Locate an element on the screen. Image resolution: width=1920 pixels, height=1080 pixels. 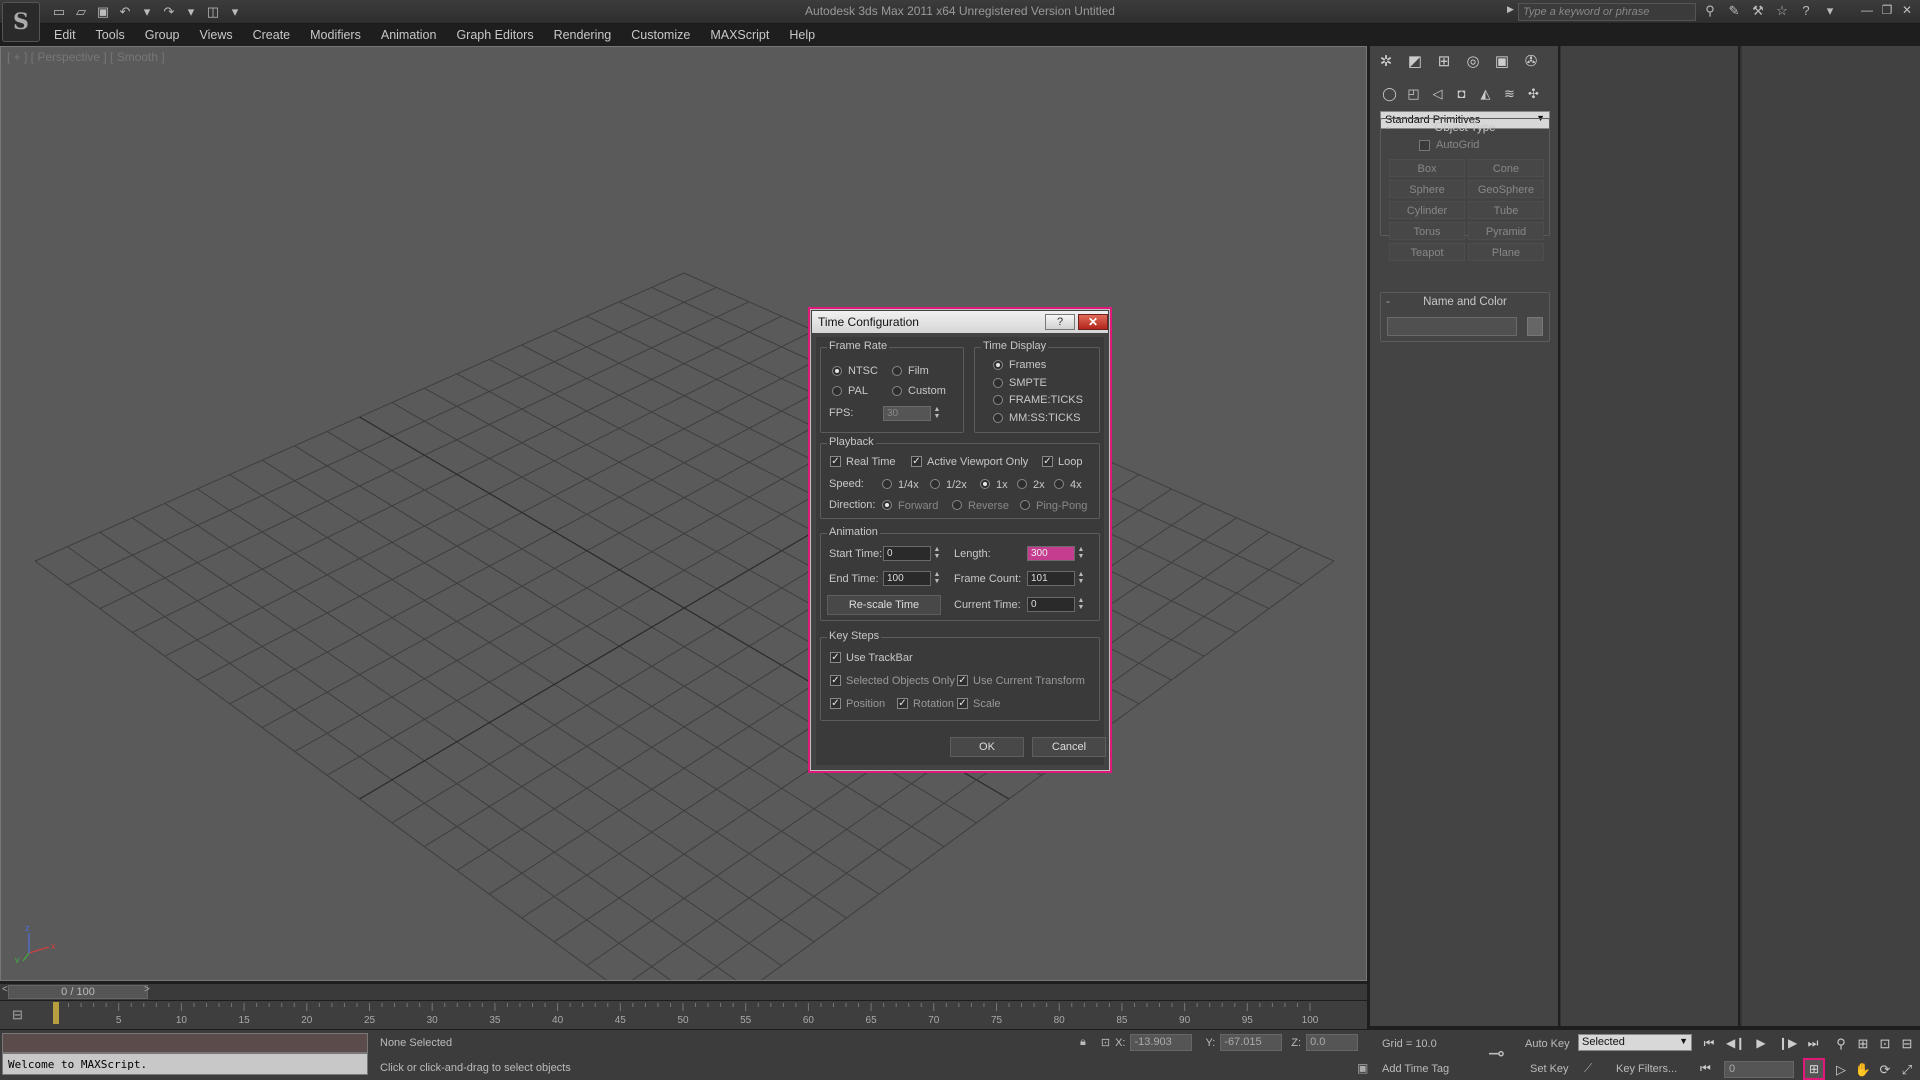
communication-center-icon: ⚒ is located at coordinates (1758, 11).